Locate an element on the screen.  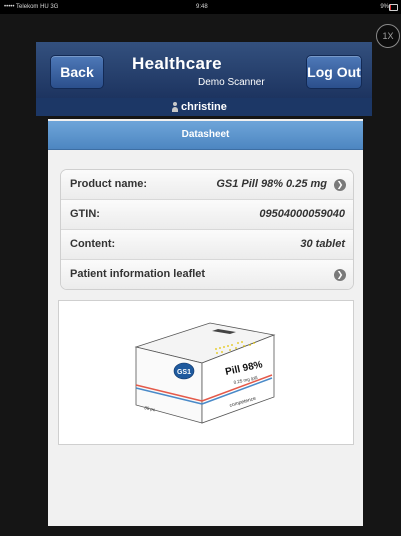
back-button: Back is located at coordinates (77, 72).